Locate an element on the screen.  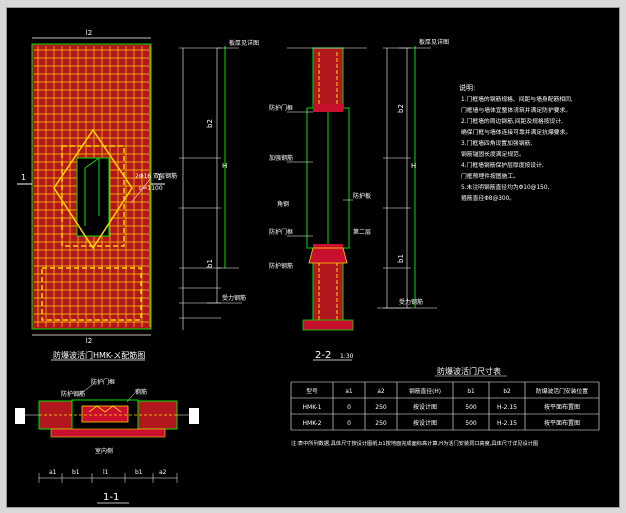
table-header-cell: b2 is located at coordinates (507, 392).